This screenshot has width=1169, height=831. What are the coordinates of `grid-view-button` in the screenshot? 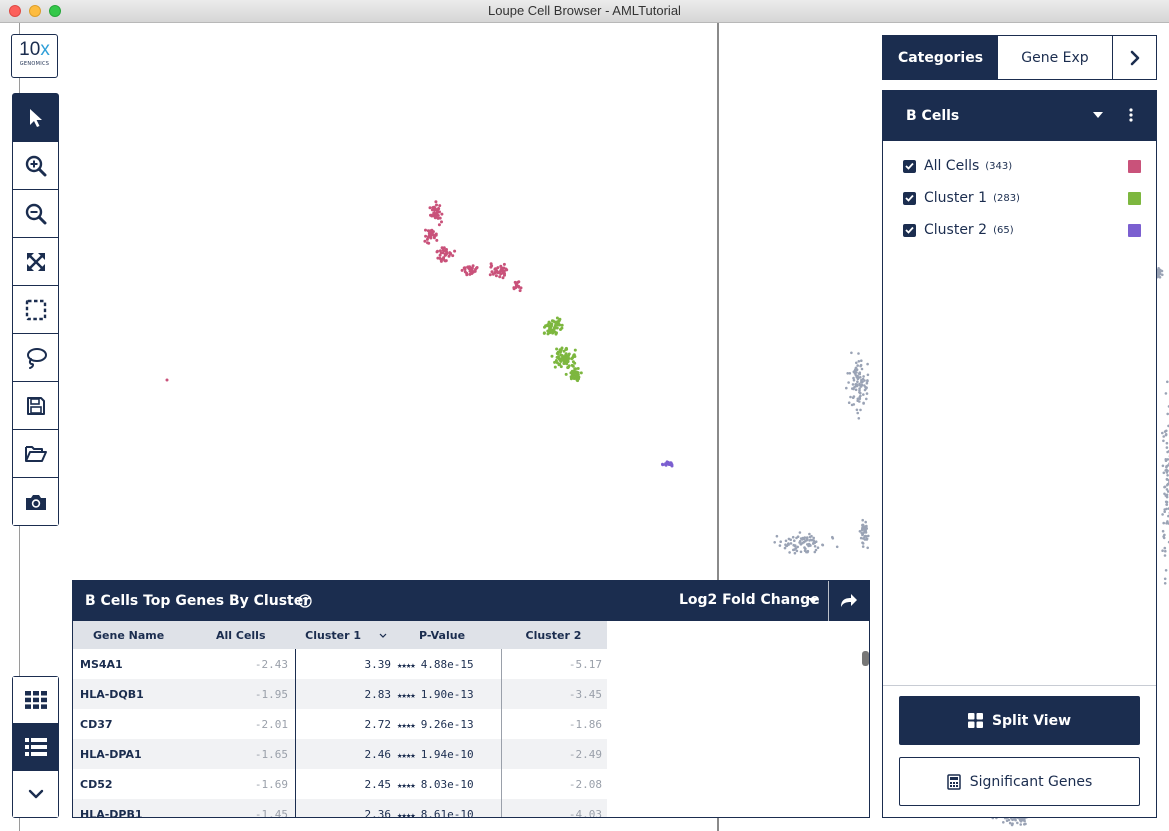 It's located at (35, 700).